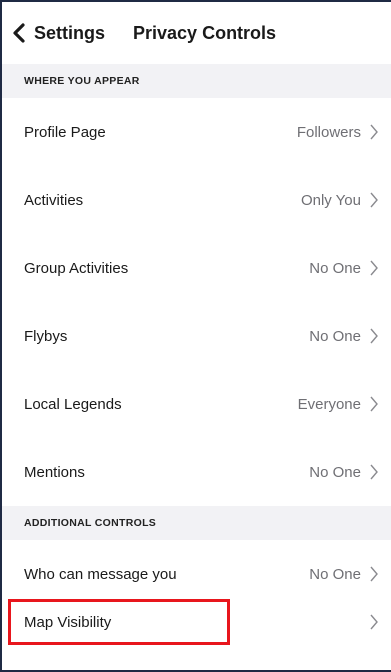 The image size is (391, 672). What do you see at coordinates (196, 81) in the screenshot?
I see `section-header-where-you-appear: WHERE YOU APPEAR` at bounding box center [196, 81].